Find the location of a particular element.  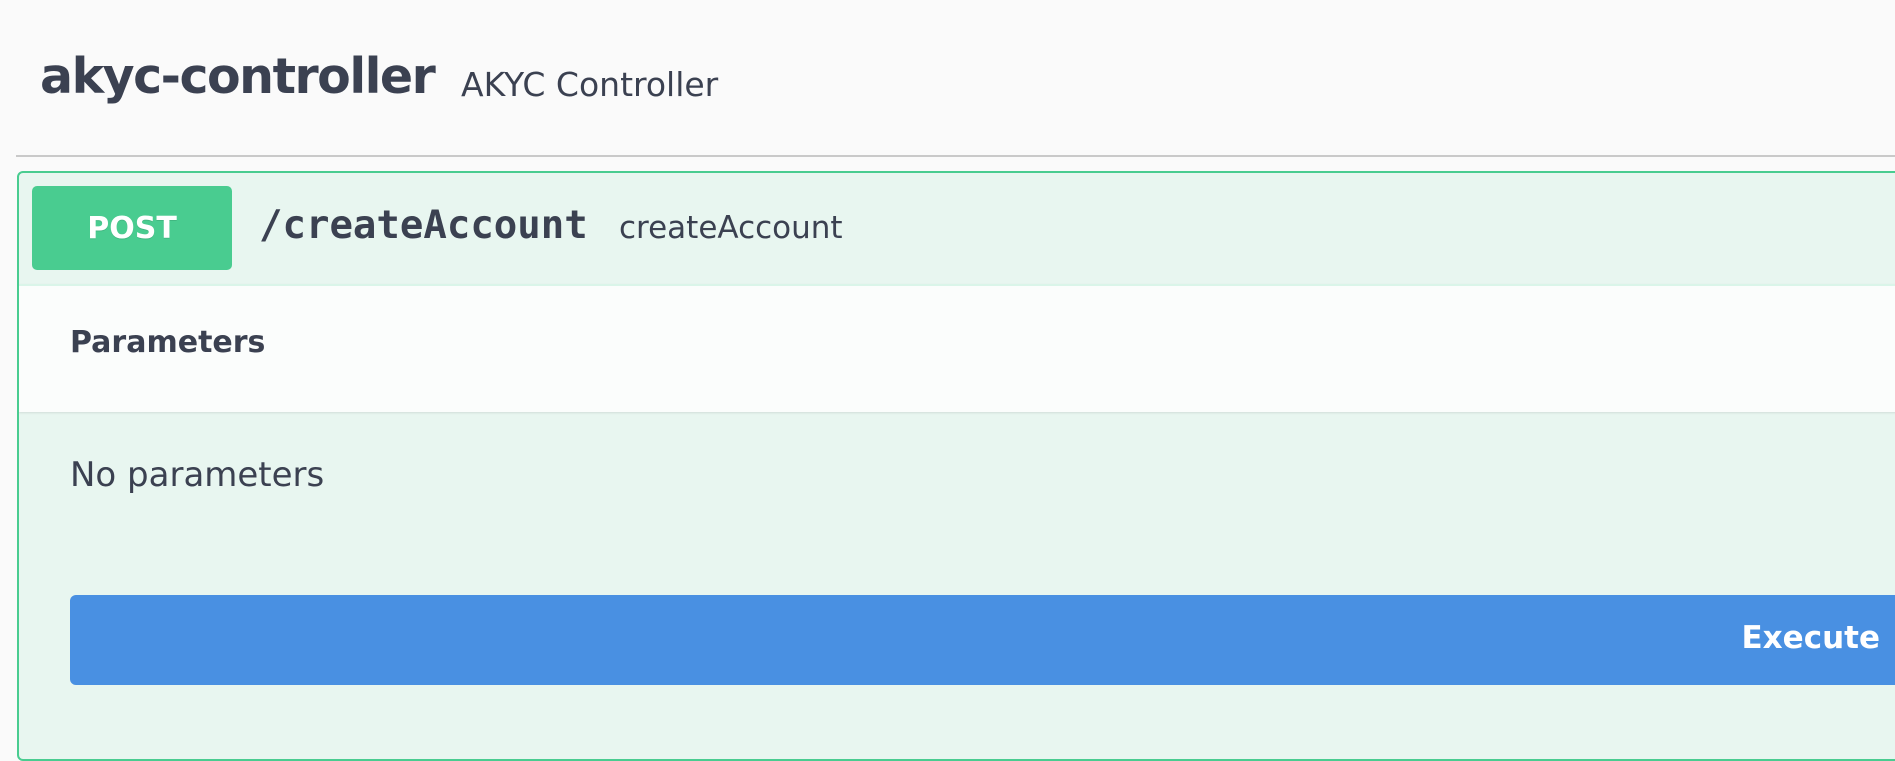

http-method-badge: POST is located at coordinates (132, 228).